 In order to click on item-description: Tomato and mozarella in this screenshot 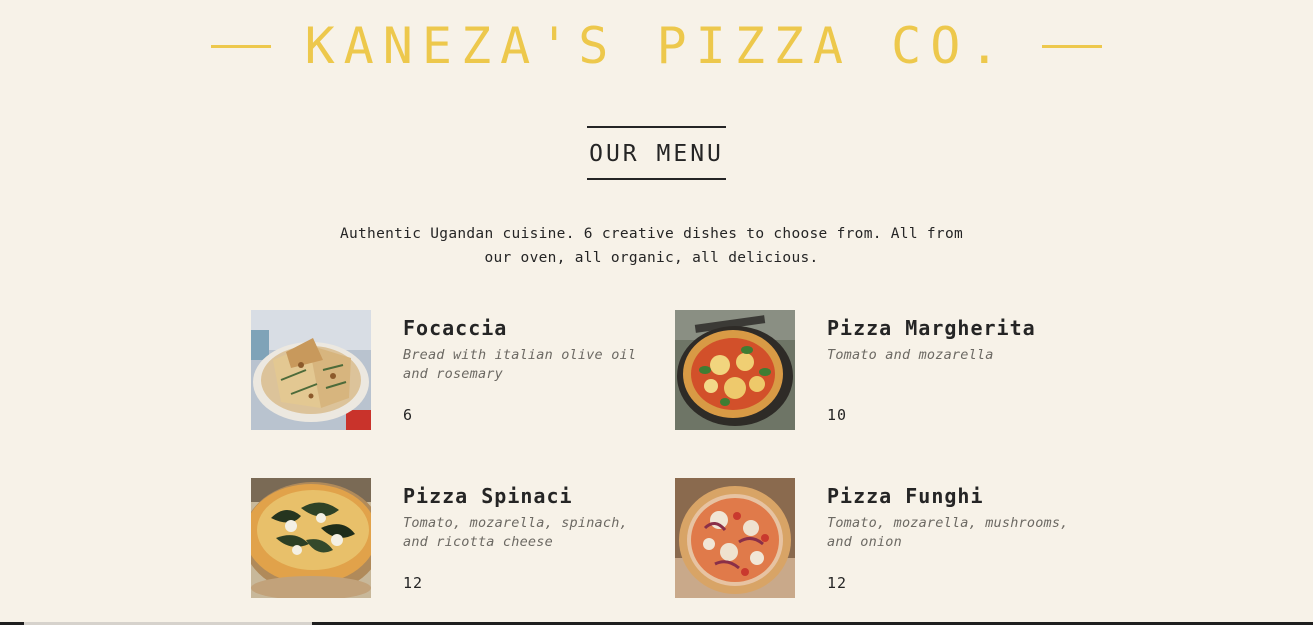, I will do `click(910, 355)`.